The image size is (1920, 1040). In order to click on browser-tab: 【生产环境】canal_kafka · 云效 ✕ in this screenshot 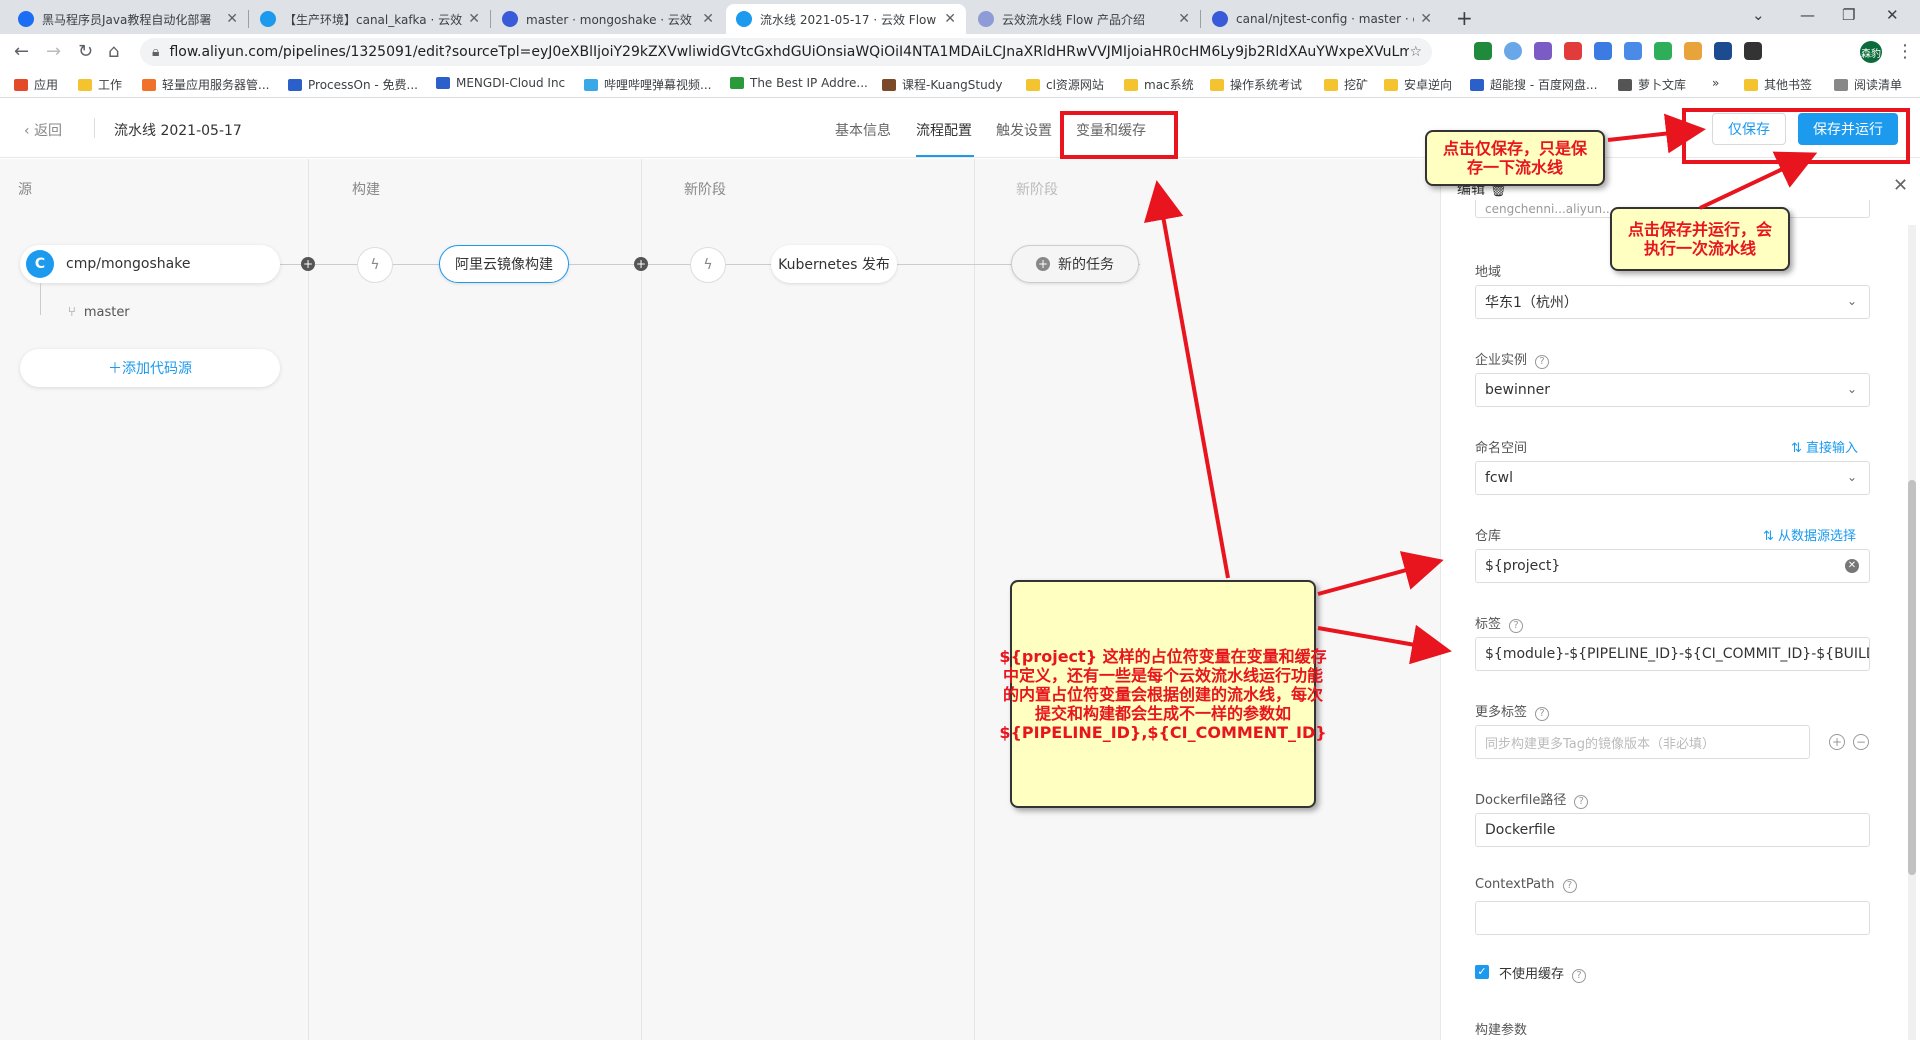, I will do `click(370, 19)`.